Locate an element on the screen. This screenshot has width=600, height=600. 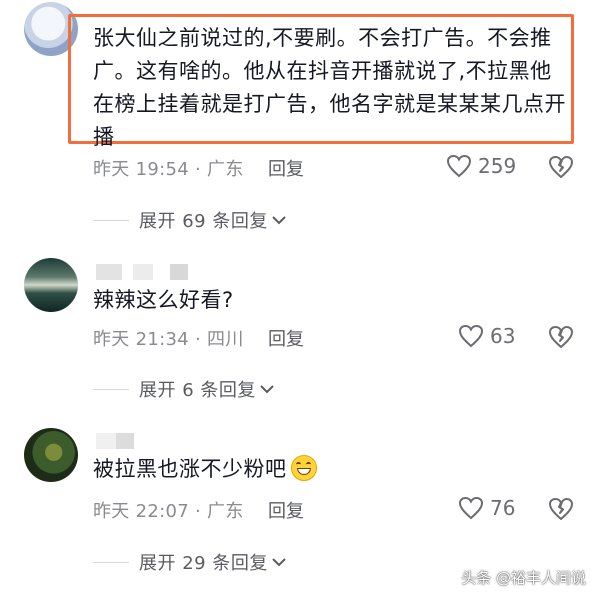
comment-text-body: 被拉黑也涨不少粉吧 is located at coordinates (190, 469).